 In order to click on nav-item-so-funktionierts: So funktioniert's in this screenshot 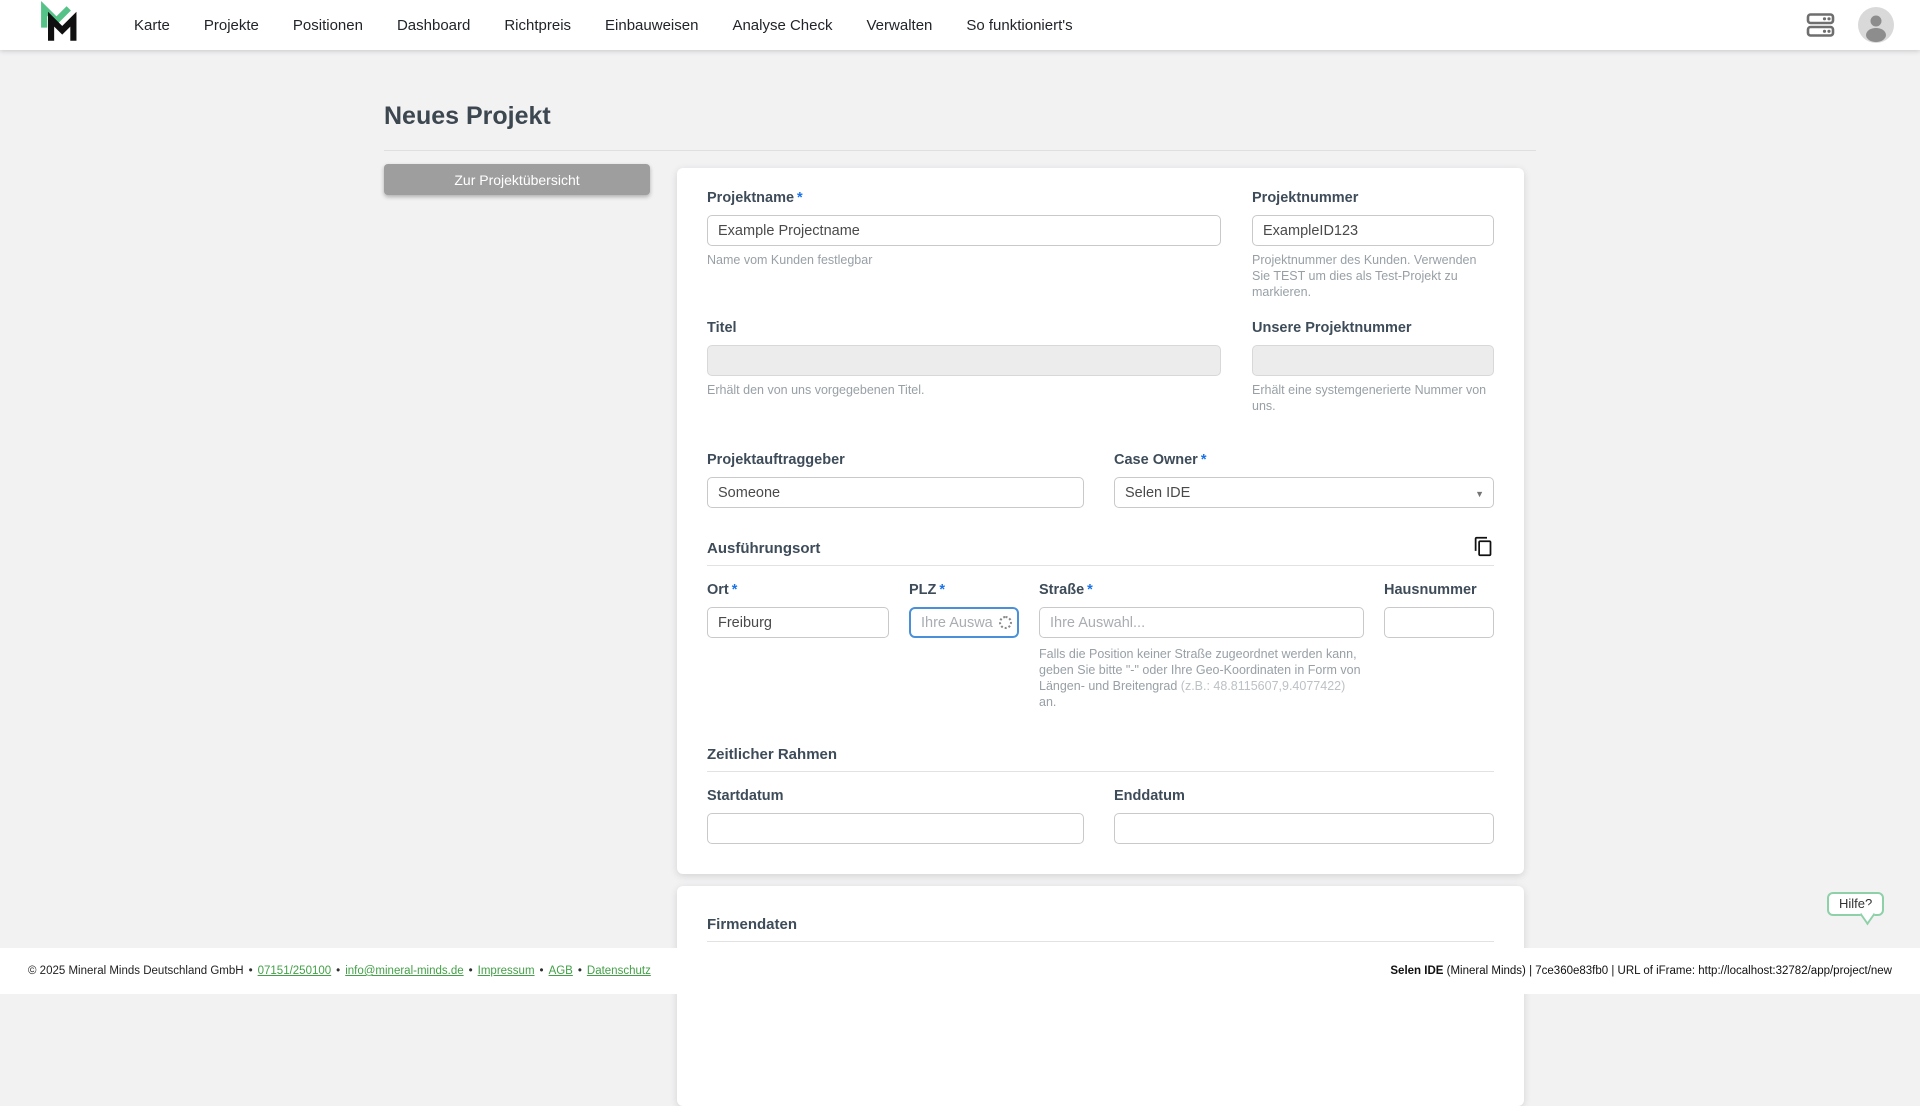, I will do `click(1019, 25)`.